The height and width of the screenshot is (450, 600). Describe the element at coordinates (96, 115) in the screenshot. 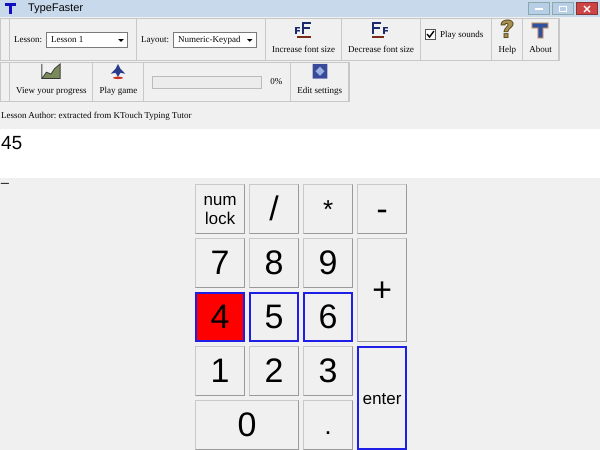

I see `lesson-author-text: Lesson Author: extracted from KTouch Typing Tutor` at that location.